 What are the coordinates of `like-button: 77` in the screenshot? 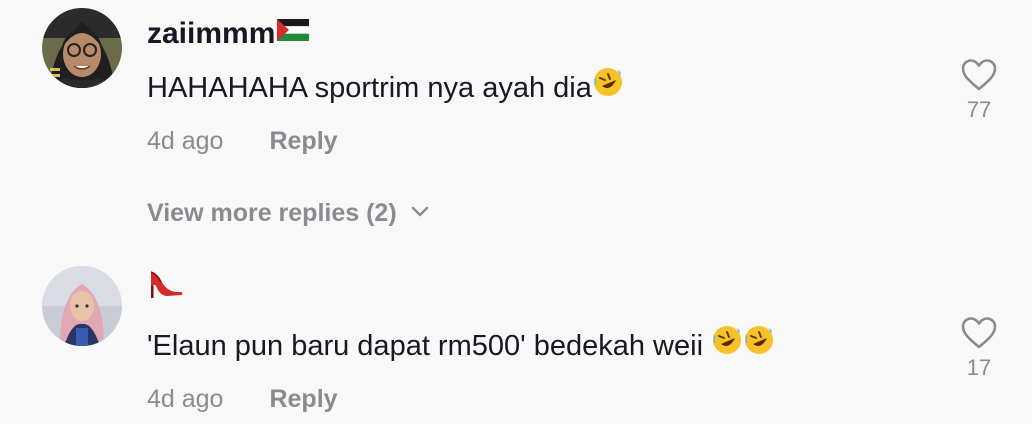 It's located at (979, 90).